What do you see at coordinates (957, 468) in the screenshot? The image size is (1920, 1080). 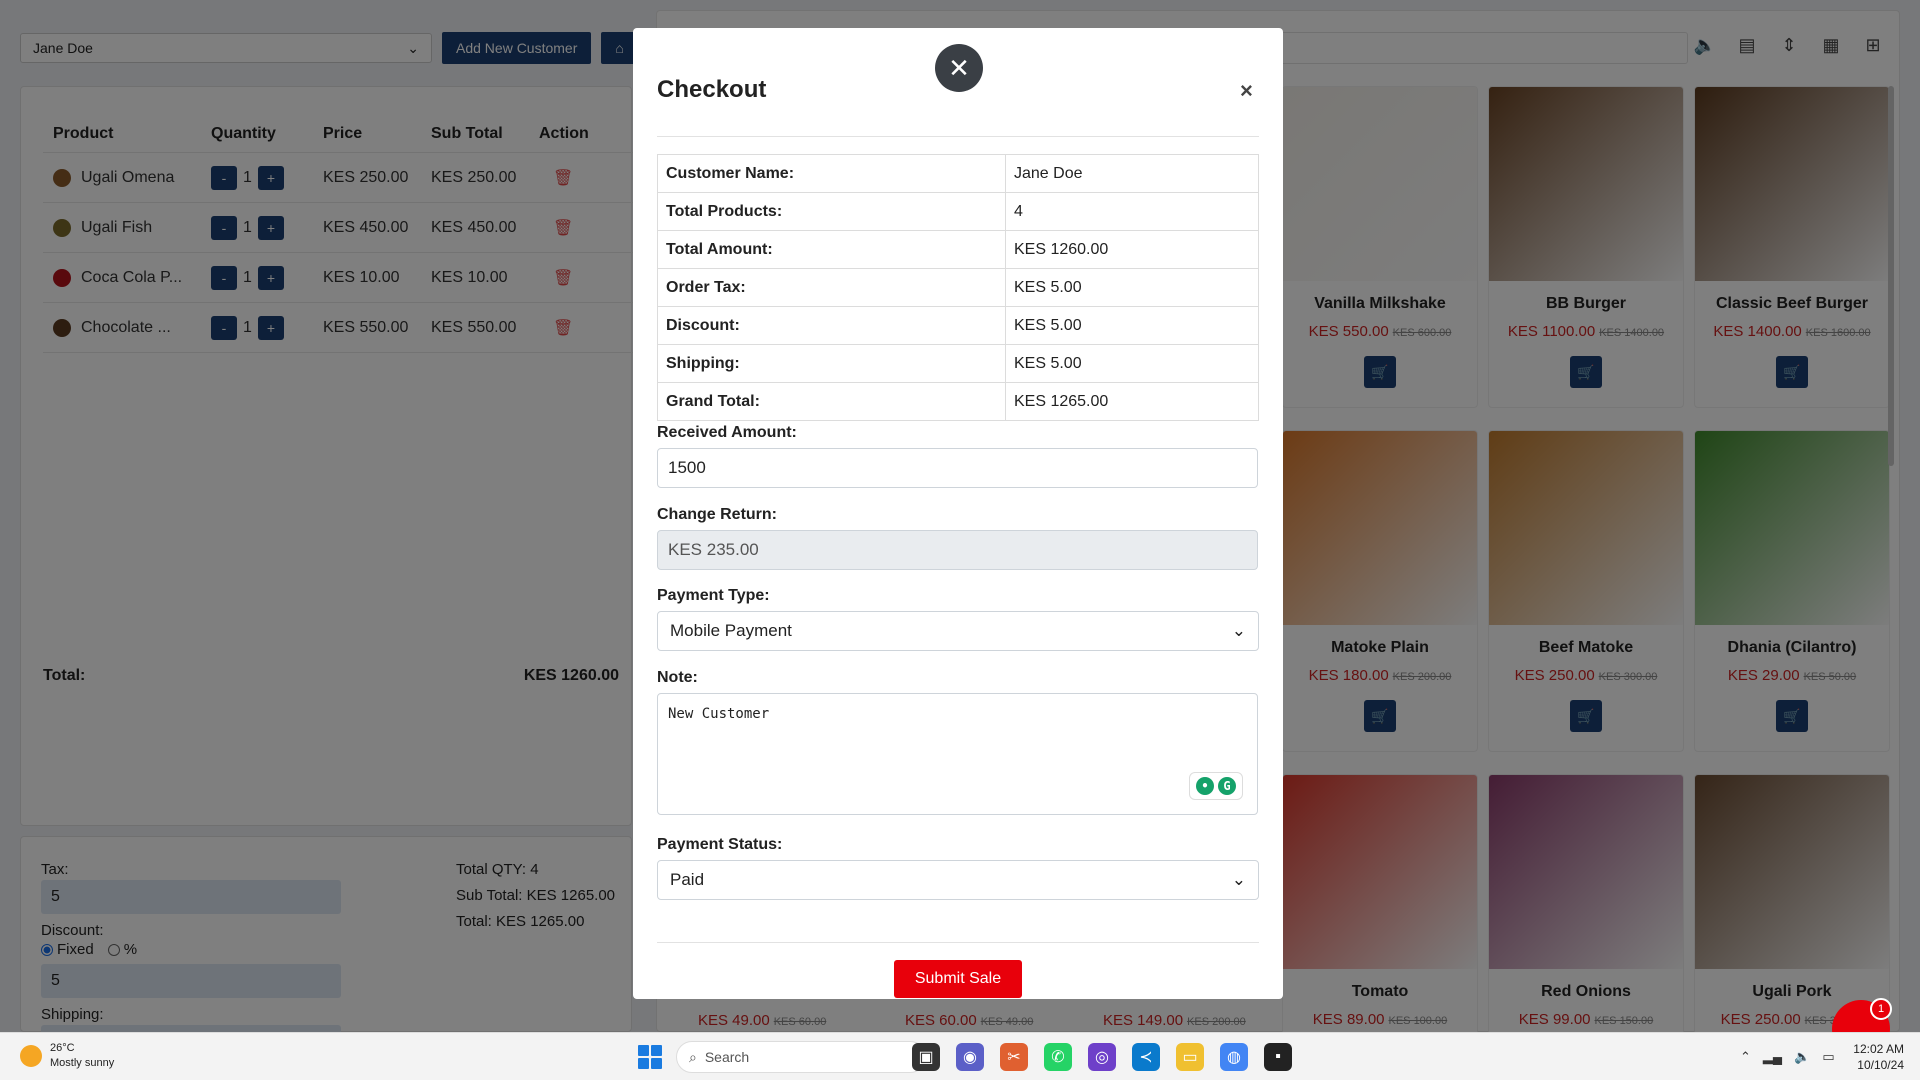 I see `received-amount-input: 1500` at bounding box center [957, 468].